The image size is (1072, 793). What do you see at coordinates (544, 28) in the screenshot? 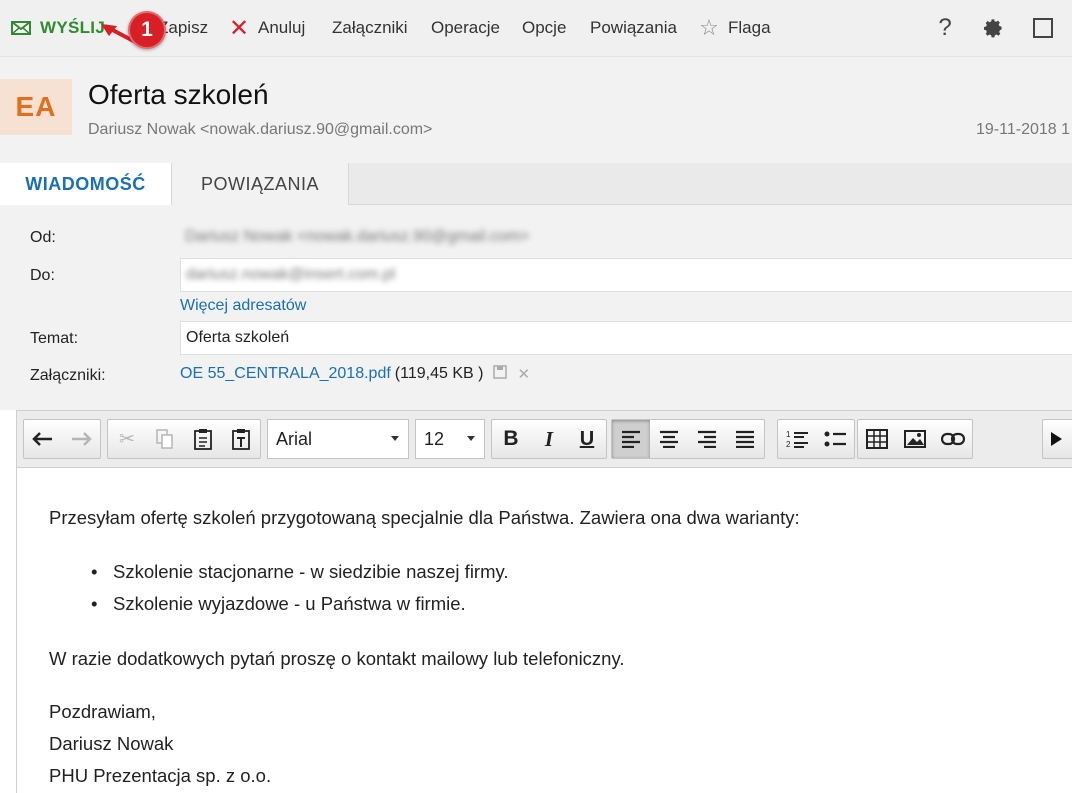
I see `options-menu: Opcje` at bounding box center [544, 28].